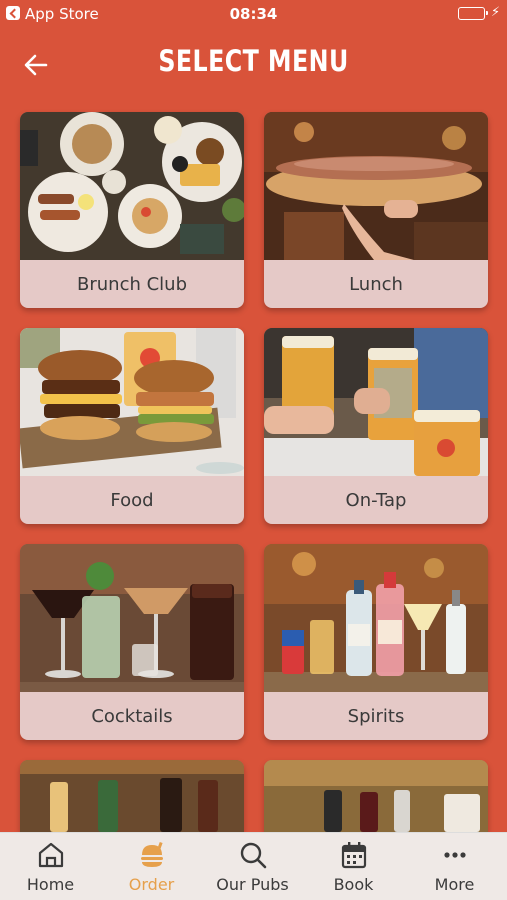  I want to click on menu-card-partial-left, so click(132, 796).